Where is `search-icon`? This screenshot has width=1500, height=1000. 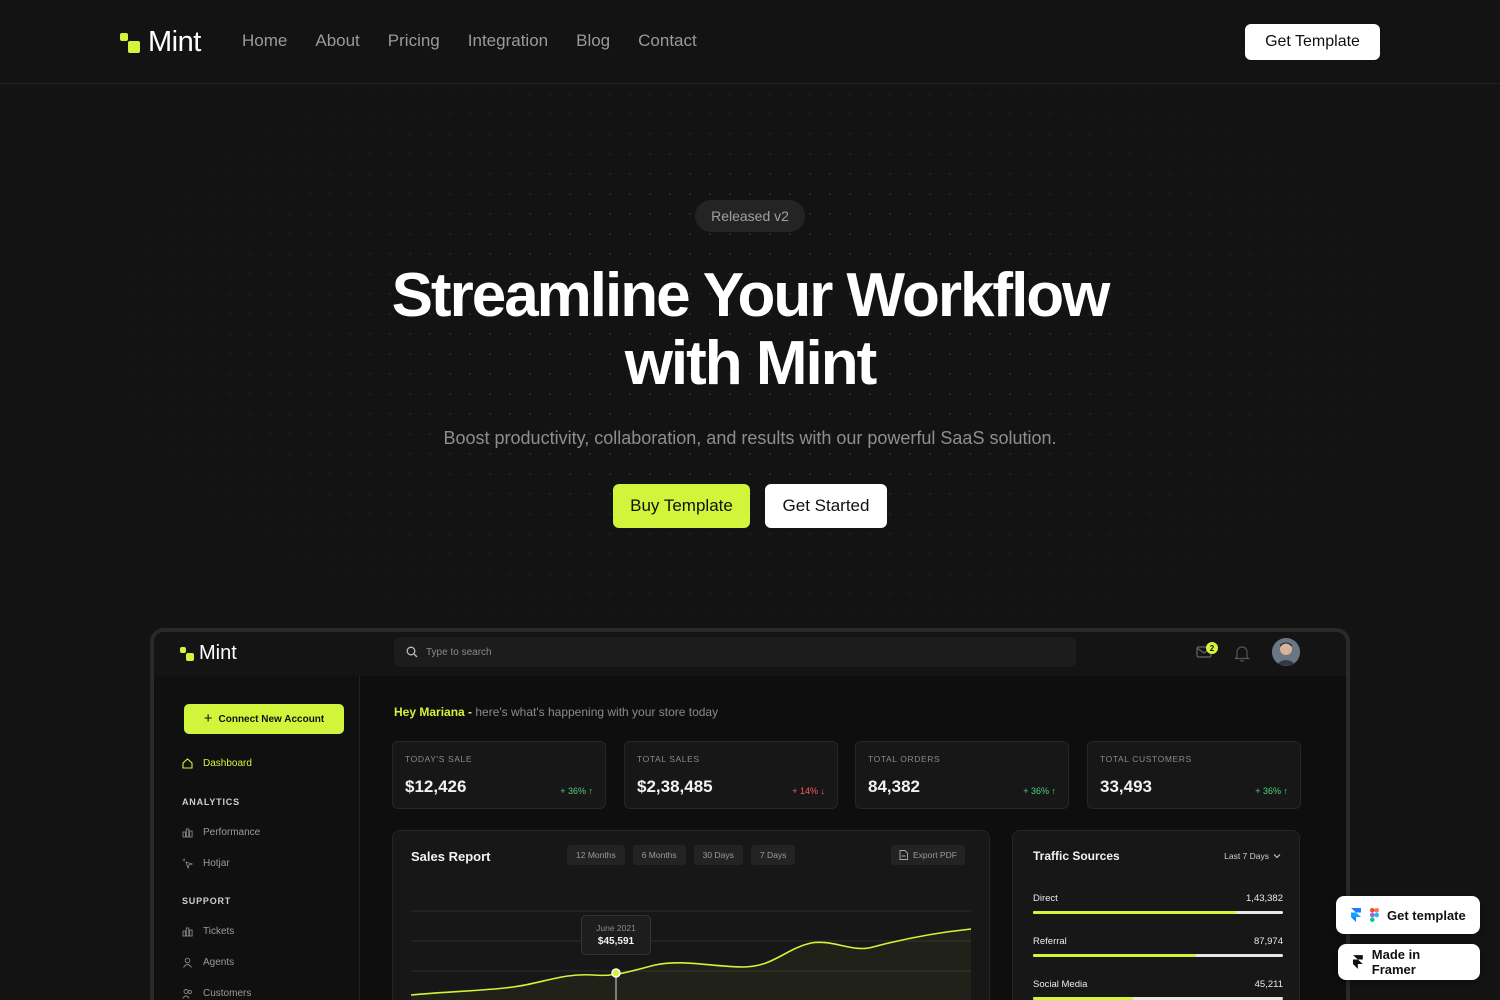 search-icon is located at coordinates (412, 652).